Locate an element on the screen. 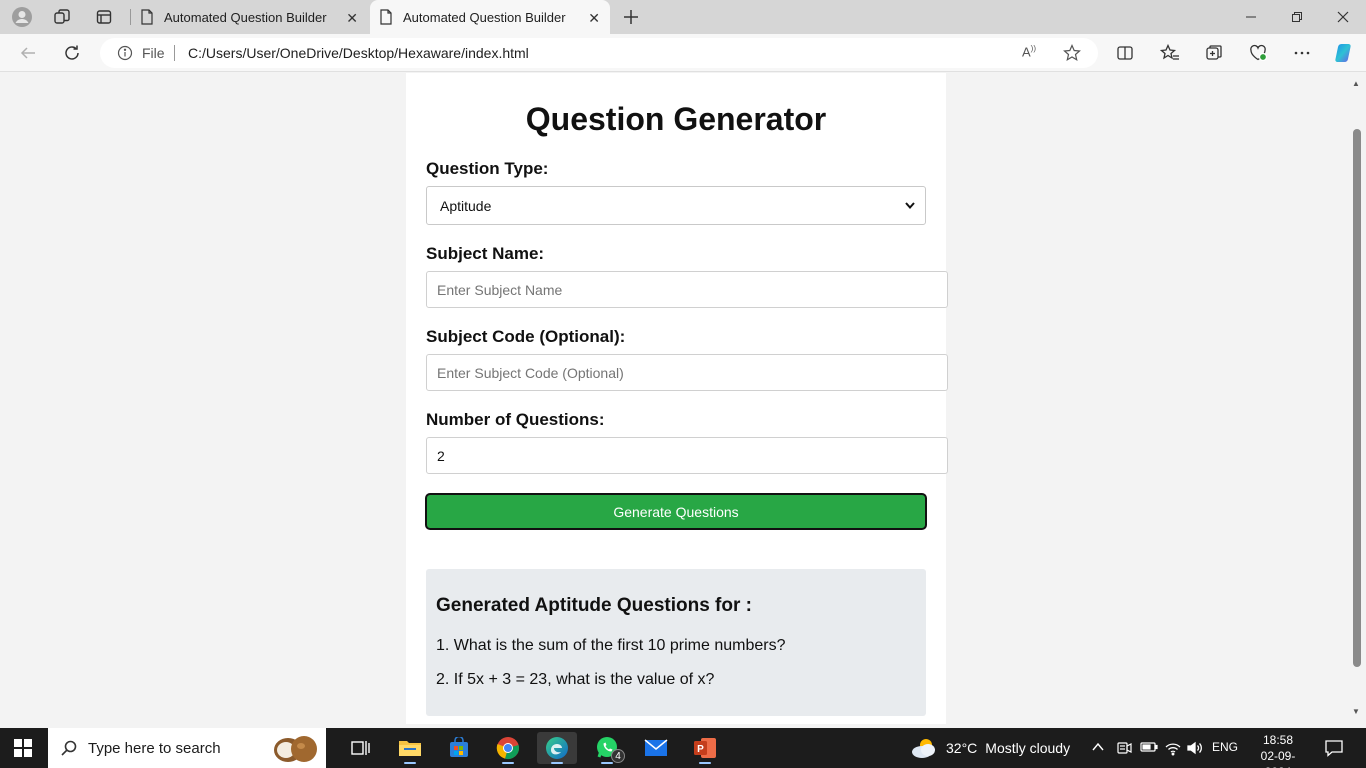 The height and width of the screenshot is (768, 1366). subject-name-input is located at coordinates (687, 289).